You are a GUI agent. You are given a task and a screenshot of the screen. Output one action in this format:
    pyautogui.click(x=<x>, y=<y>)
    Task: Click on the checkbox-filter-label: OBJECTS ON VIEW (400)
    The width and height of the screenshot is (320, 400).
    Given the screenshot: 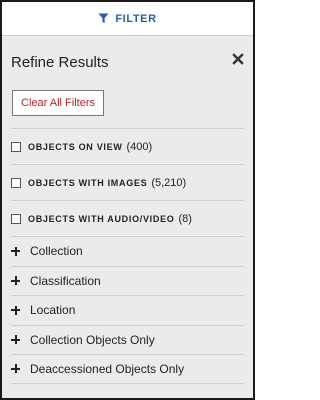 What is the action you would take?
    pyautogui.click(x=90, y=147)
    